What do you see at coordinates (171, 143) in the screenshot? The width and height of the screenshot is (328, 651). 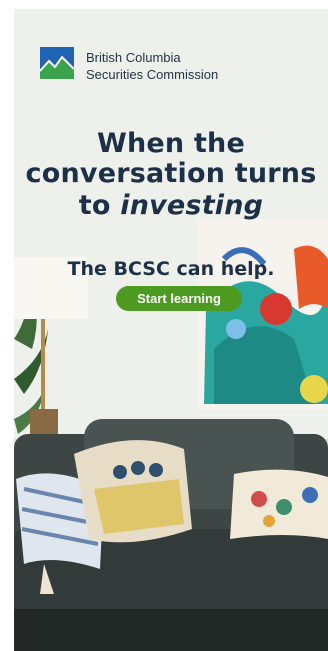 I see `headline-line1: When the` at bounding box center [171, 143].